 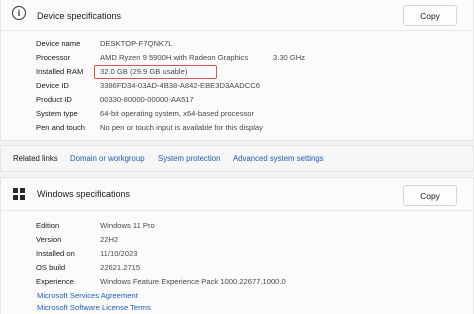 What do you see at coordinates (237, 45) in the screenshot?
I see `spec-row-device-name: Device name DESKTOP-F7QNK7L` at bounding box center [237, 45].